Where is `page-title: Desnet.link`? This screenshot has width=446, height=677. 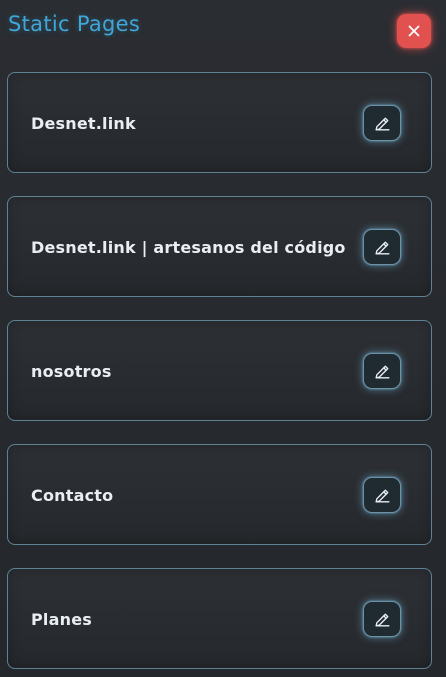 page-title: Desnet.link is located at coordinates (83, 123).